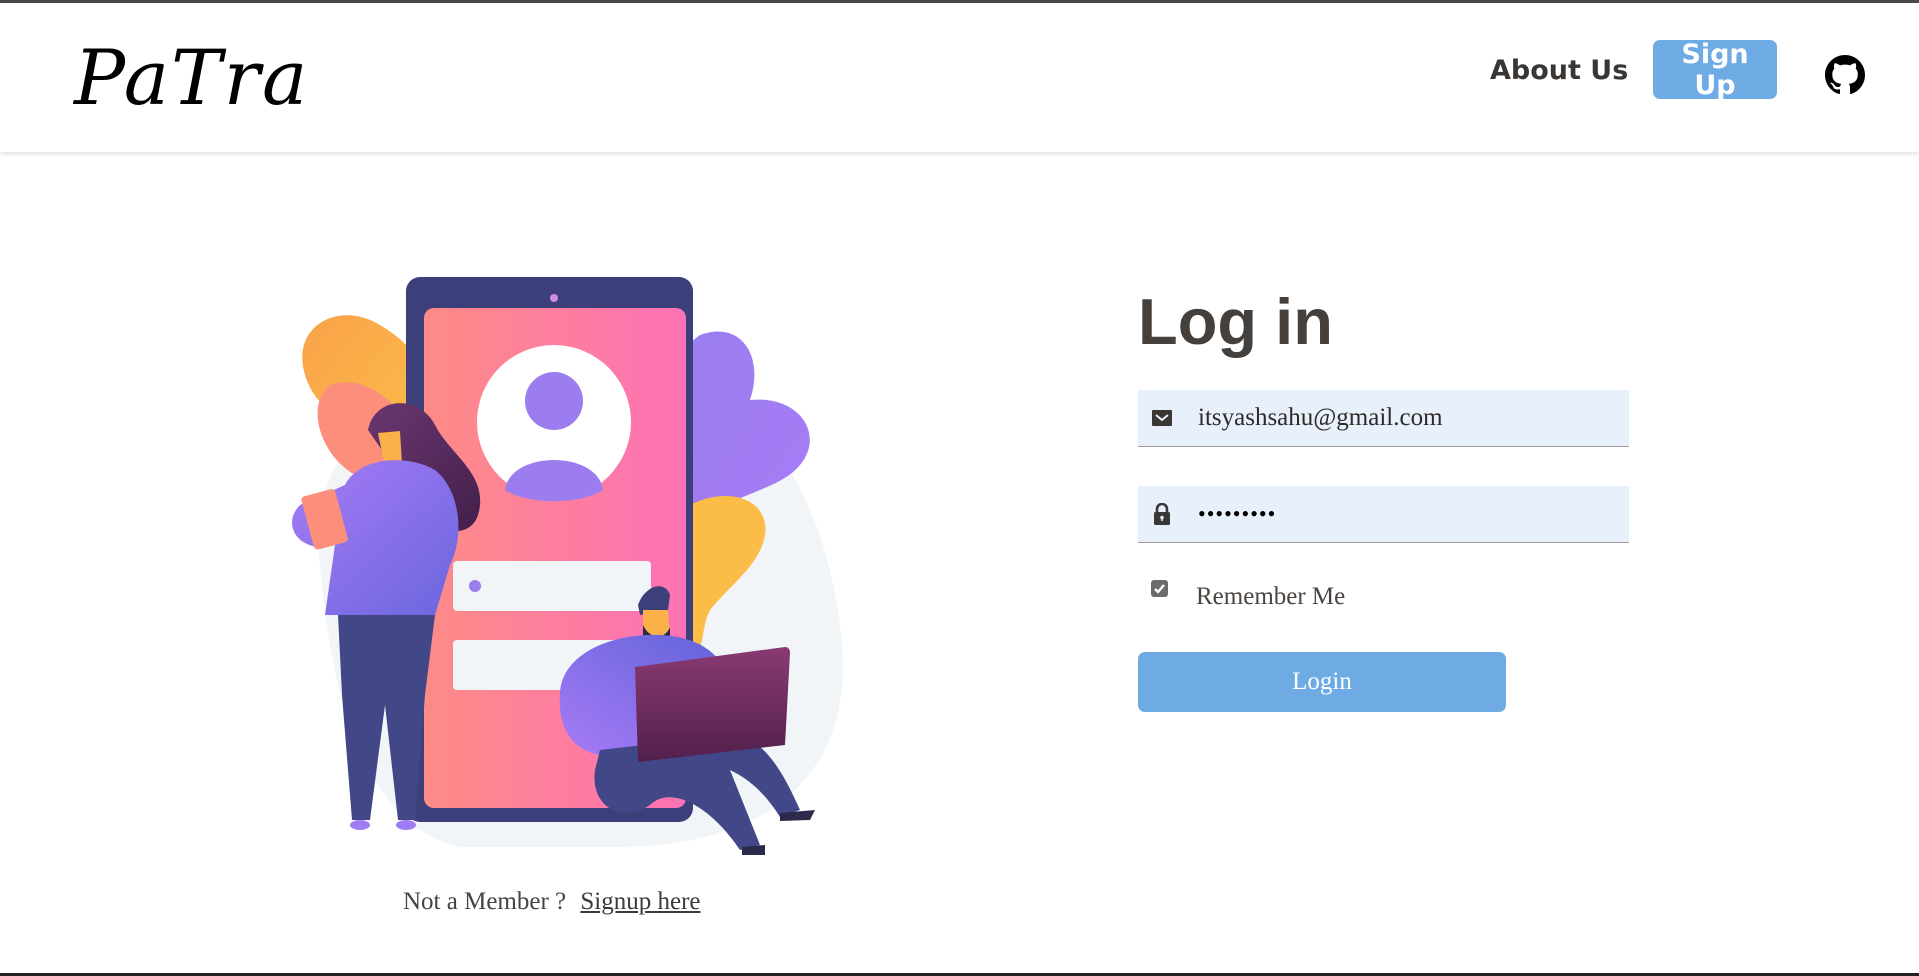 The image size is (1919, 976). Describe the element at coordinates (640, 901) in the screenshot. I see `signup-here-link: Signup here` at that location.